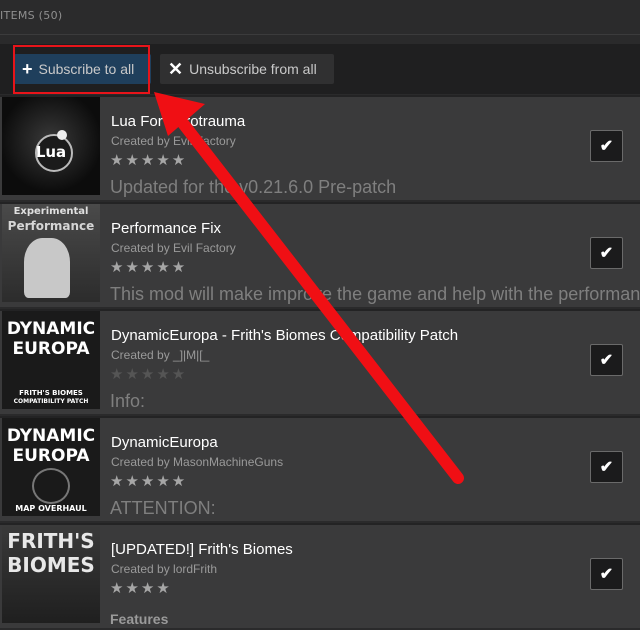 This screenshot has height=630, width=640. What do you see at coordinates (51, 226) in the screenshot?
I see `thumb-text: Performance` at bounding box center [51, 226].